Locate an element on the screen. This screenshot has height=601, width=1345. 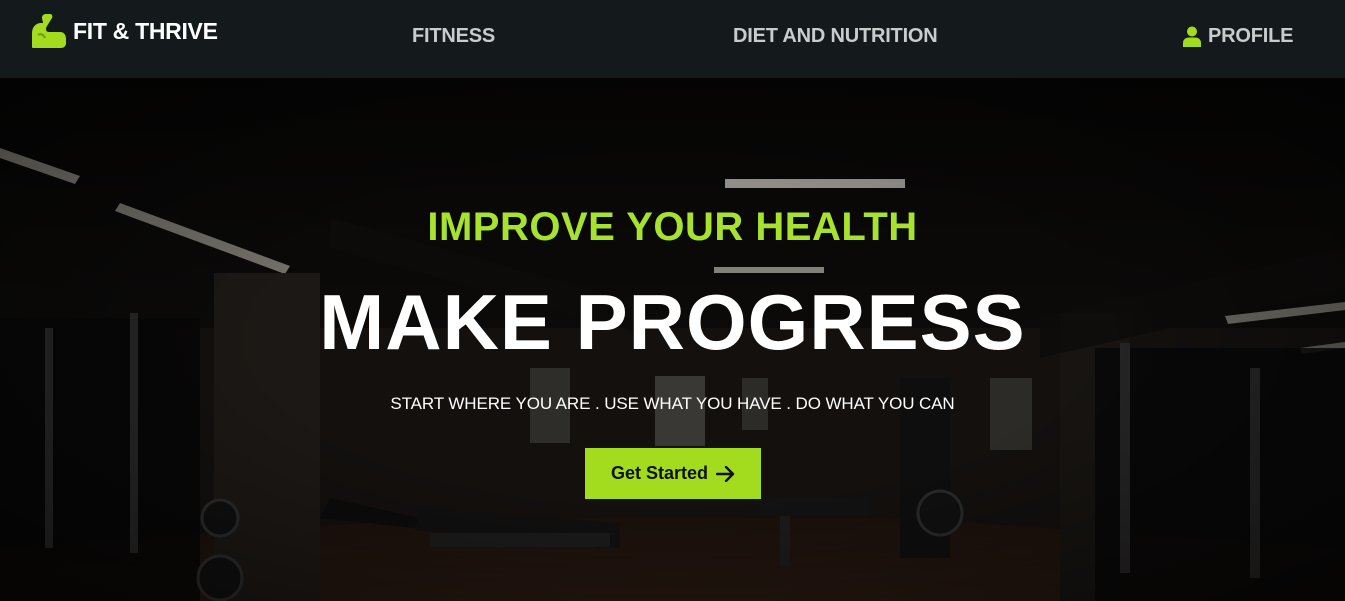
nav-link-fitness: FITNESS is located at coordinates (453, 36).